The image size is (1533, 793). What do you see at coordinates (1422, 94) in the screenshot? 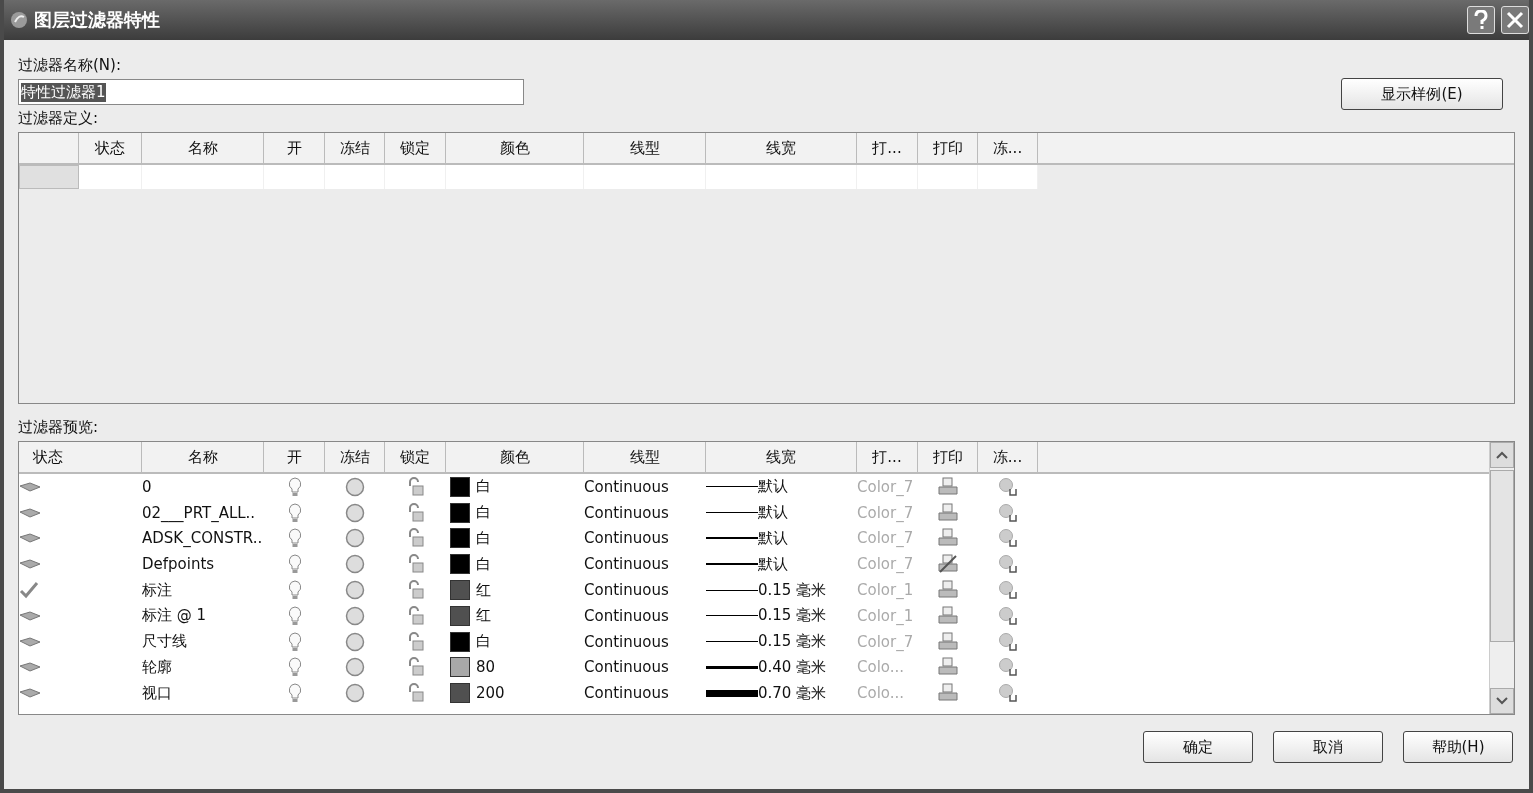
I see `show-legend-button: 显示样例(E)` at bounding box center [1422, 94].